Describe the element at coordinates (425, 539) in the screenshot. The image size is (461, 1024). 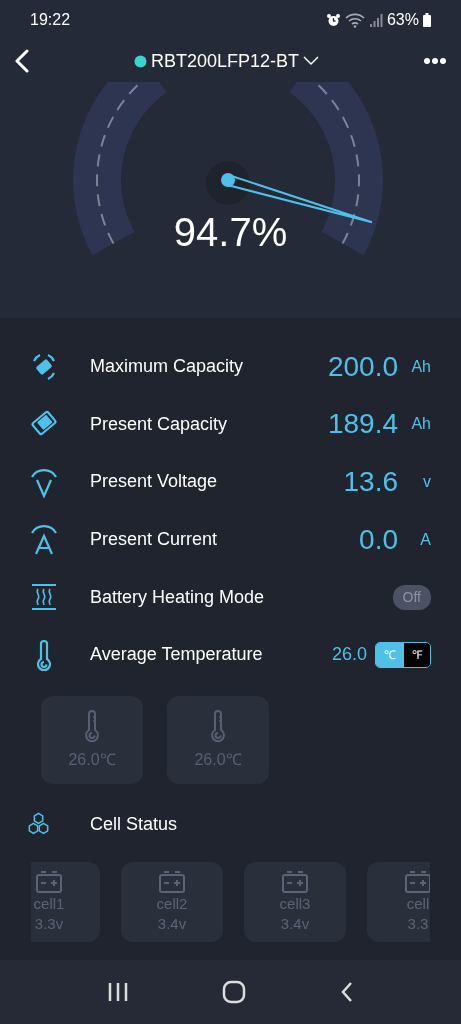
I see `metric-unit: A` at that location.